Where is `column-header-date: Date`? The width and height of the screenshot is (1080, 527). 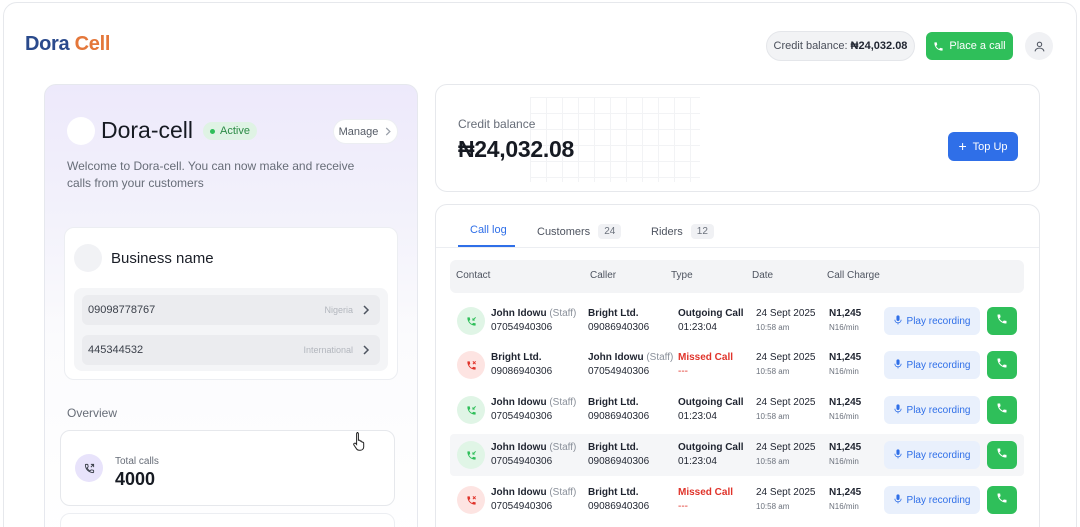 column-header-date: Date is located at coordinates (763, 275).